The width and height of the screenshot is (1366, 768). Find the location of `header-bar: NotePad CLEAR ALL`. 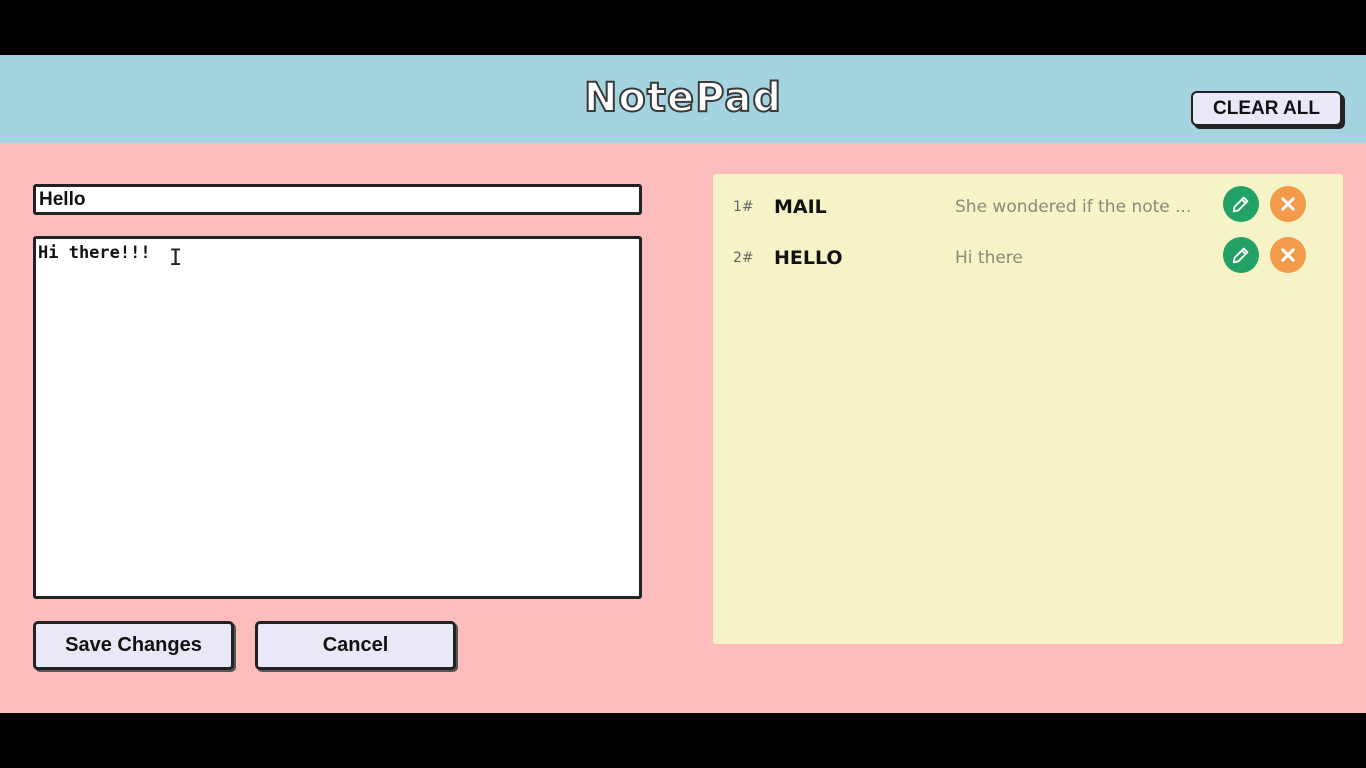

header-bar: NotePad CLEAR ALL is located at coordinates (683, 99).